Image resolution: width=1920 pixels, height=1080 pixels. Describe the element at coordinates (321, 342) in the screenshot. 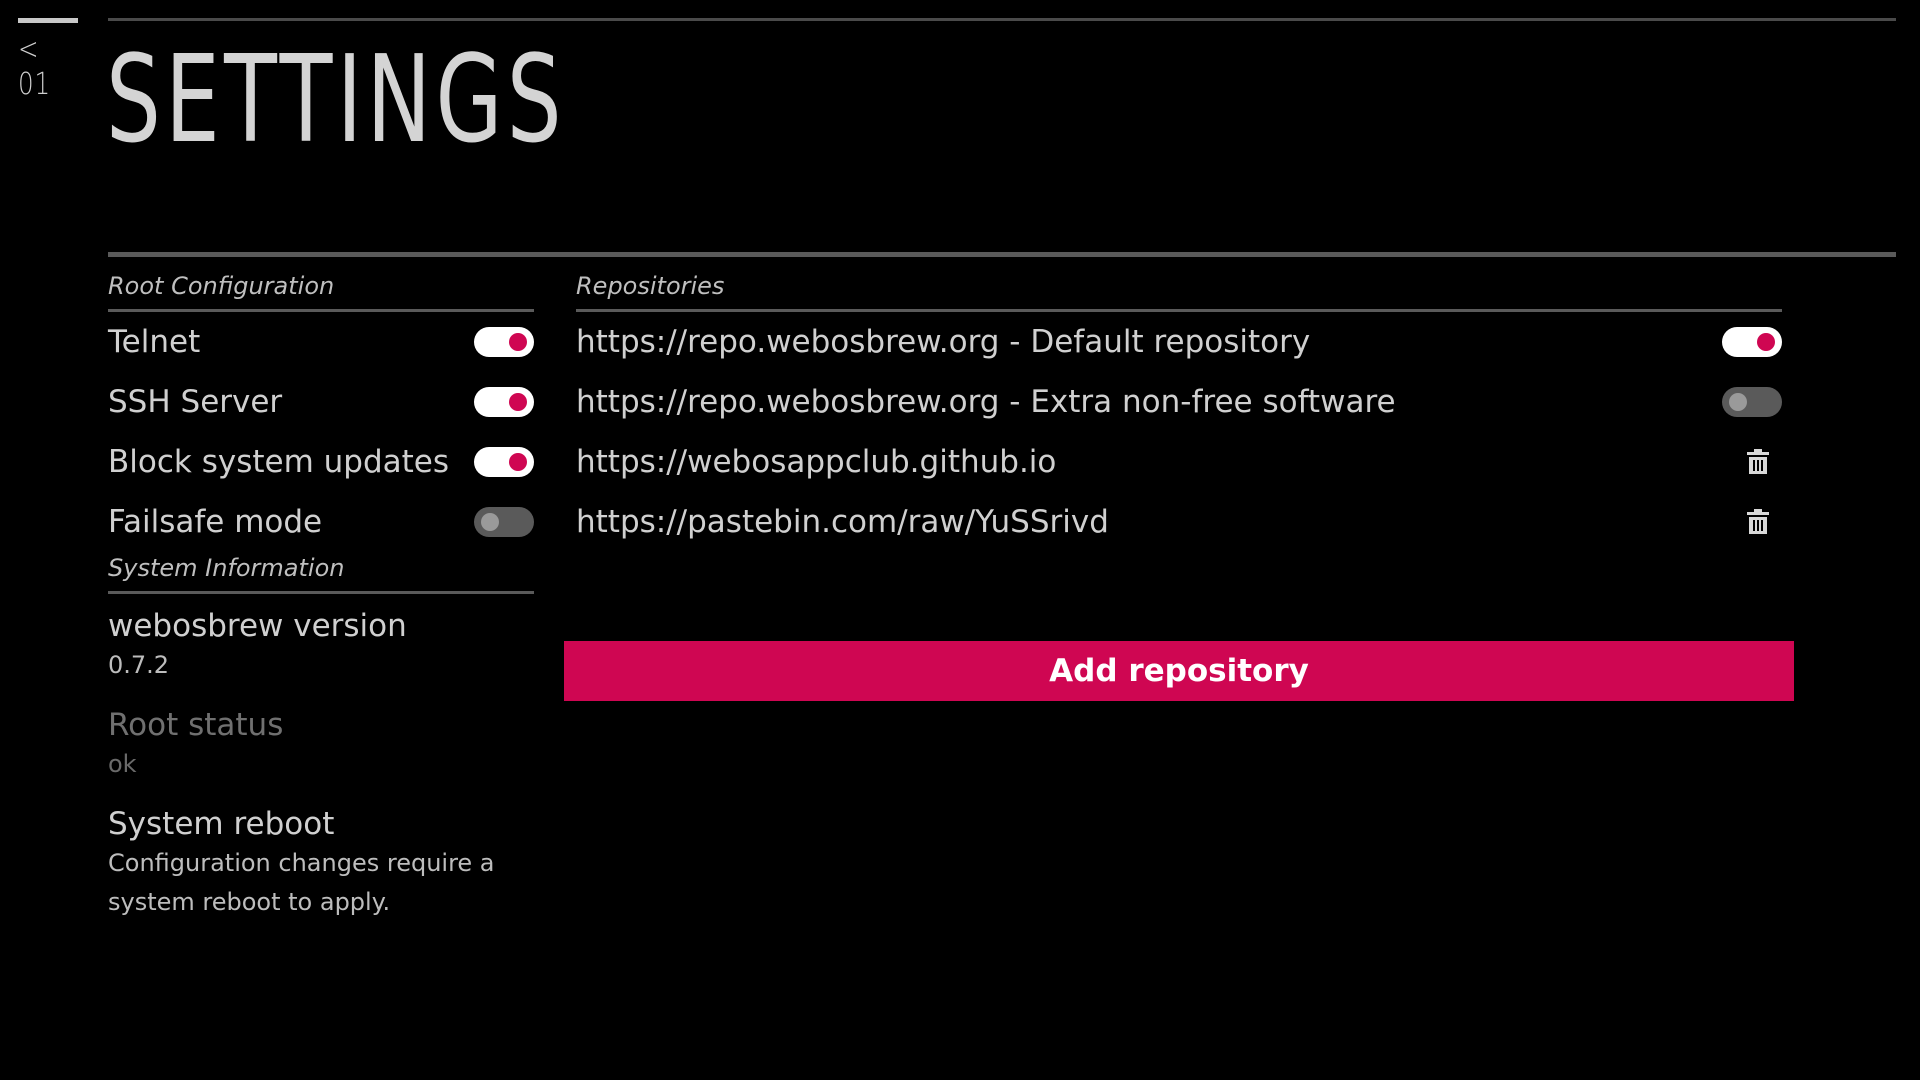

I see `root-config-item-telnet: Telnet` at that location.